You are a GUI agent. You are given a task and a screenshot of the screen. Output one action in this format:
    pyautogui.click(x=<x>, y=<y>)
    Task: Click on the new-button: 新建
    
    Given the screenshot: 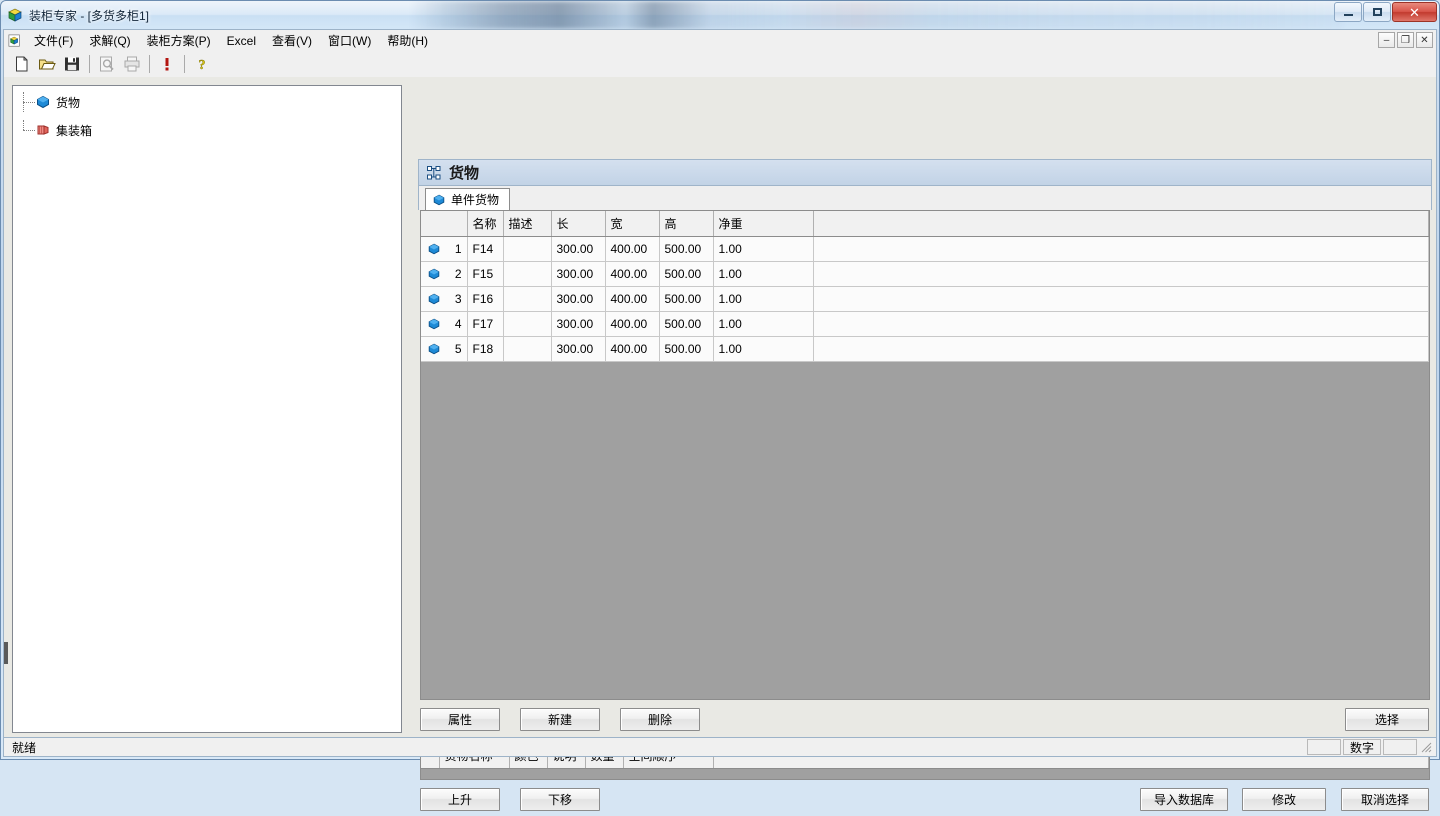 What is the action you would take?
    pyautogui.click(x=560, y=719)
    